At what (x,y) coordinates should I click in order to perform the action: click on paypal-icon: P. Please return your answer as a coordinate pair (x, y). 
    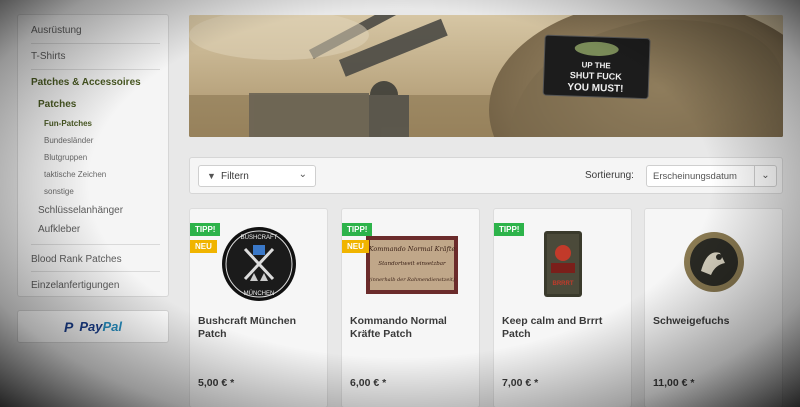
    Looking at the image, I should click on (69, 326).